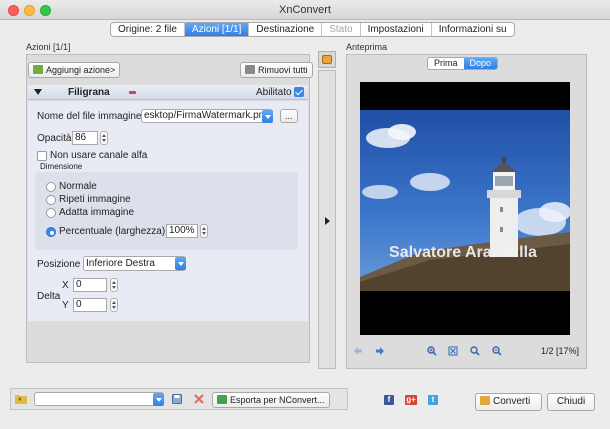 Image resolution: width=610 pixels, height=429 pixels. Describe the element at coordinates (276, 70) in the screenshot. I see `remove-all-button: Rimuovi tutti` at that location.